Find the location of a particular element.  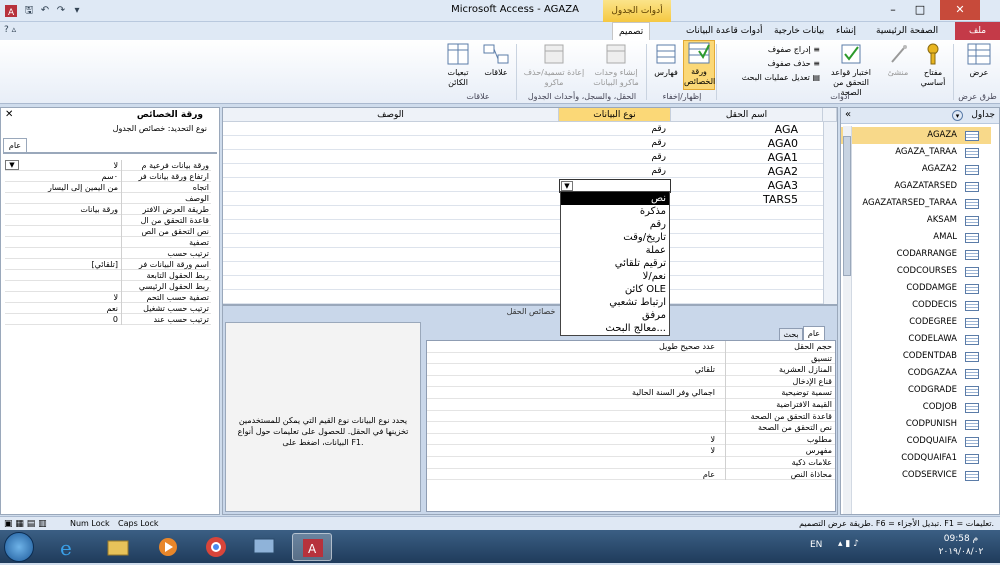

field-property-row: نص التحقق من الصحة is located at coordinates (631, 428).